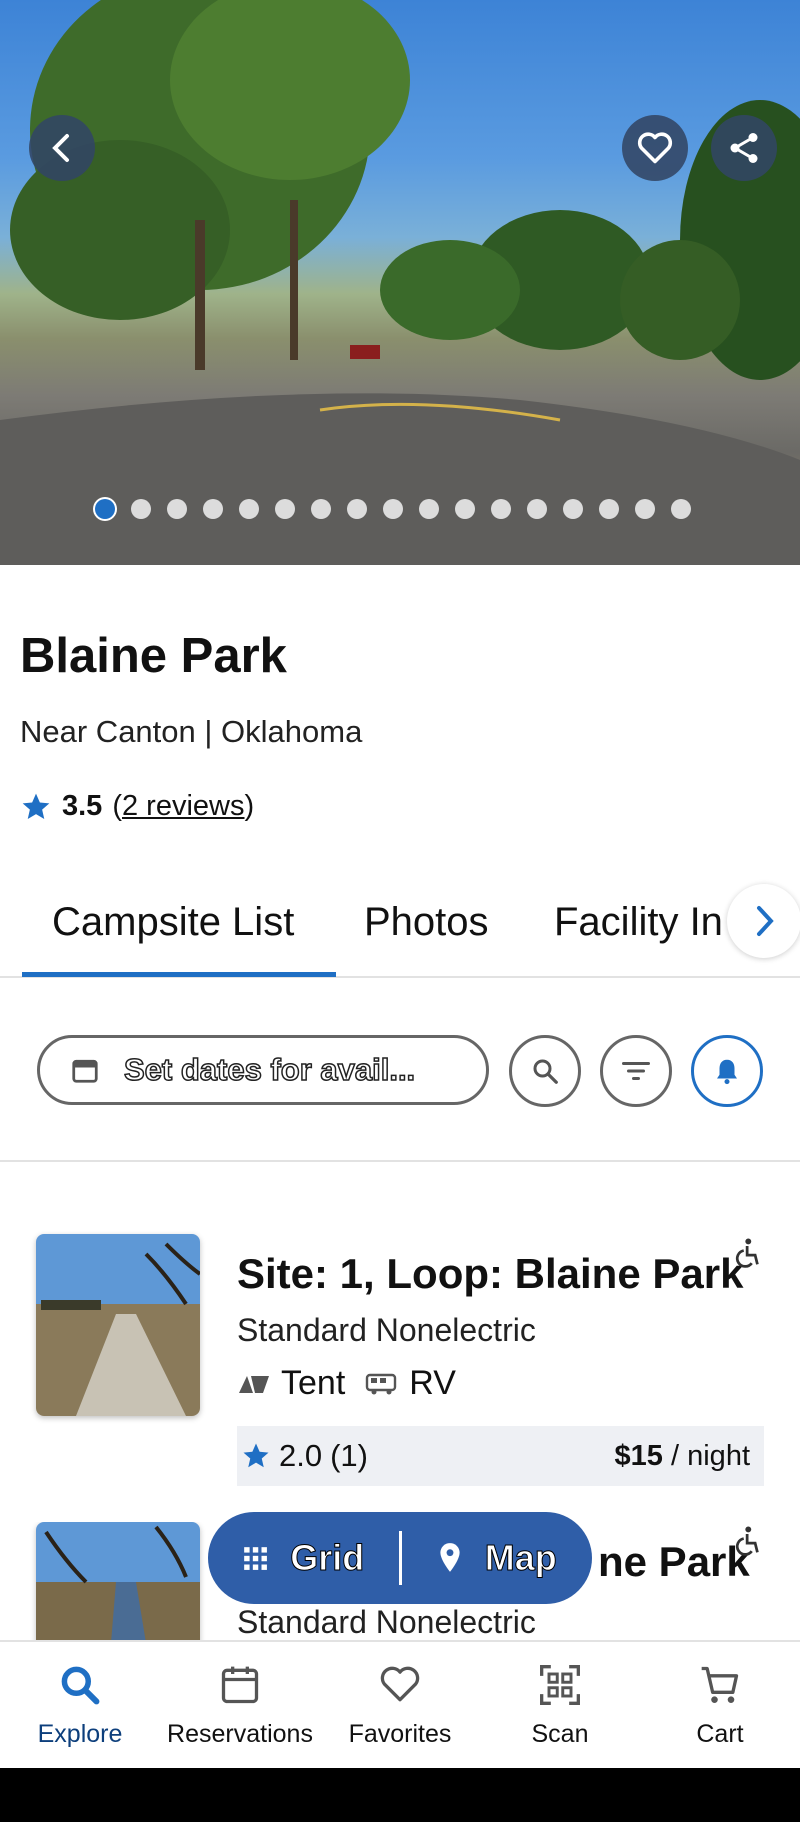  I want to click on campsite-amenities: Tent RV, so click(346, 1383).